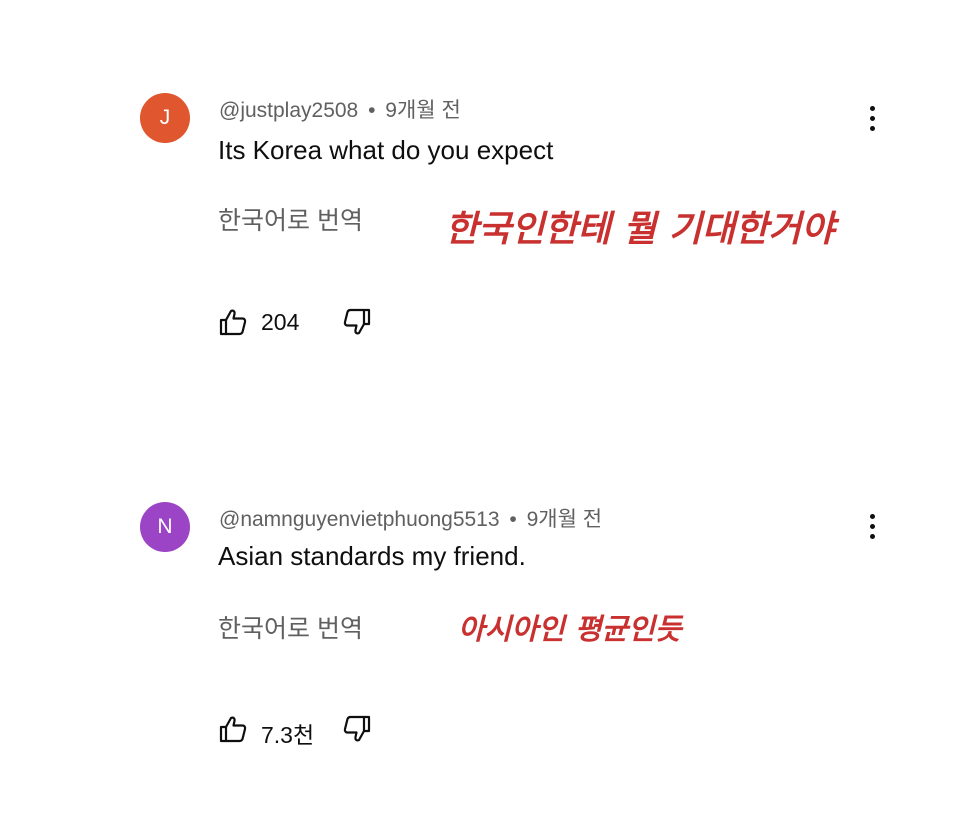  Describe the element at coordinates (288, 110) in the screenshot. I see `comment-author-handle: @justplay2508` at that location.